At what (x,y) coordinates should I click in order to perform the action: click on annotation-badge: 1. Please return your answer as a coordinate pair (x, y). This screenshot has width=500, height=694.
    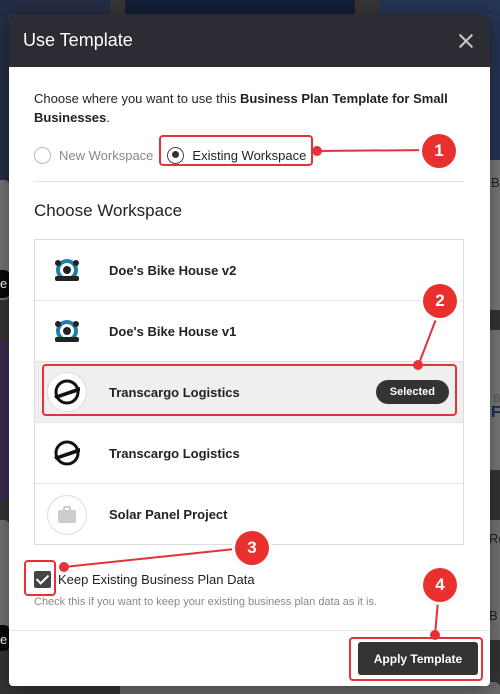
    Looking at the image, I should click on (439, 151).